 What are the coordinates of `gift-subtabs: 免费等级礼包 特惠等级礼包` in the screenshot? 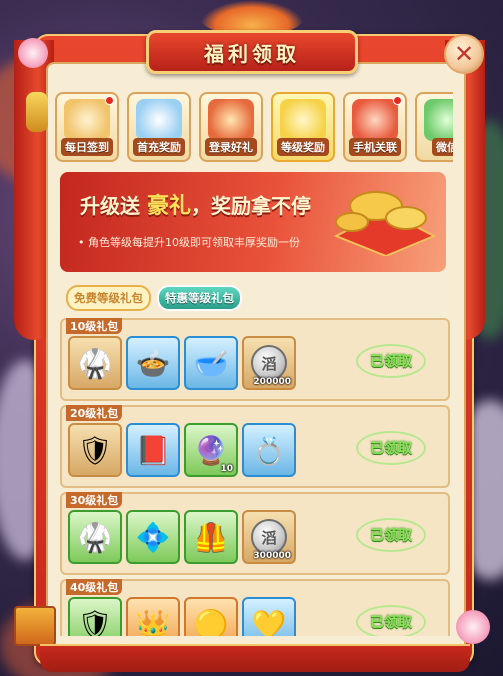 It's located at (154, 298).